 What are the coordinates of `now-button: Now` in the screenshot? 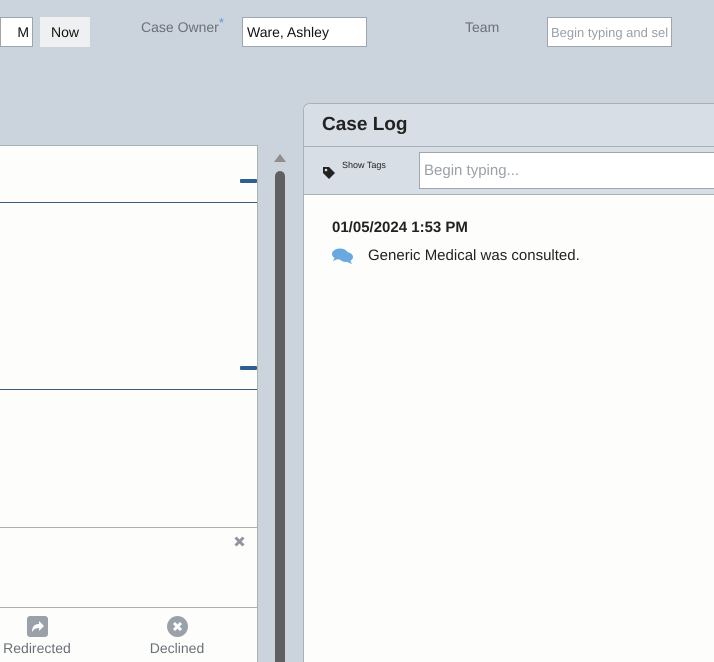 It's located at (65, 32).